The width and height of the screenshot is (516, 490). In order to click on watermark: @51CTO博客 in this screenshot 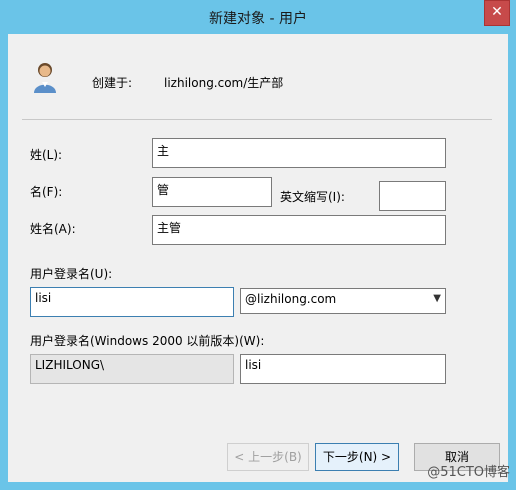, I will do `click(468, 472)`.